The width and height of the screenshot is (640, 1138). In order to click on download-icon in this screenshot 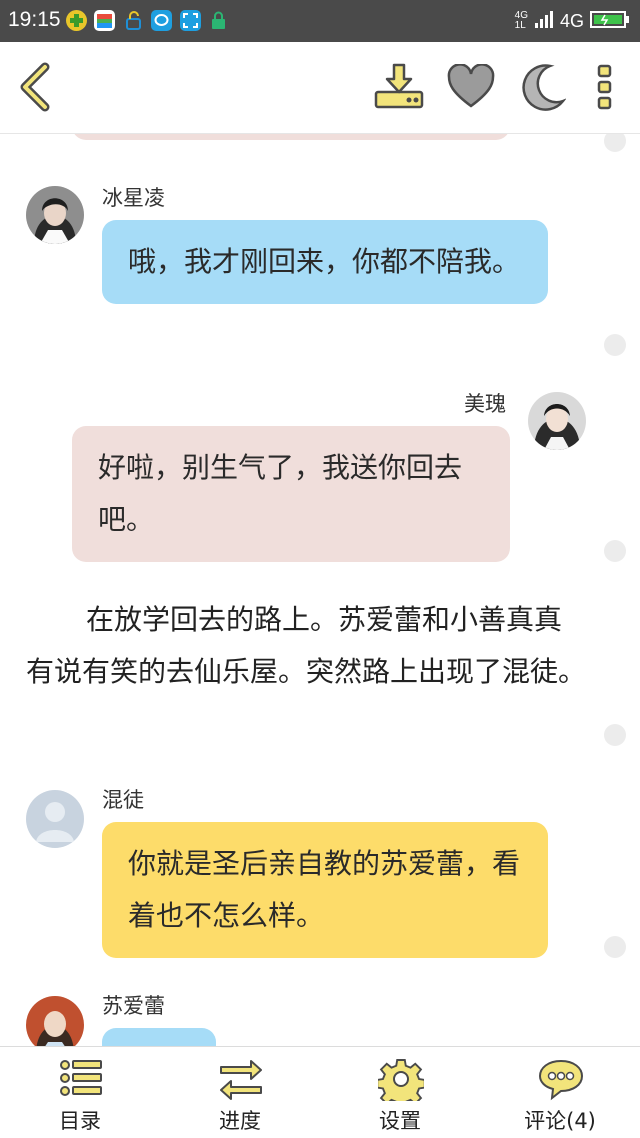, I will do `click(399, 89)`.